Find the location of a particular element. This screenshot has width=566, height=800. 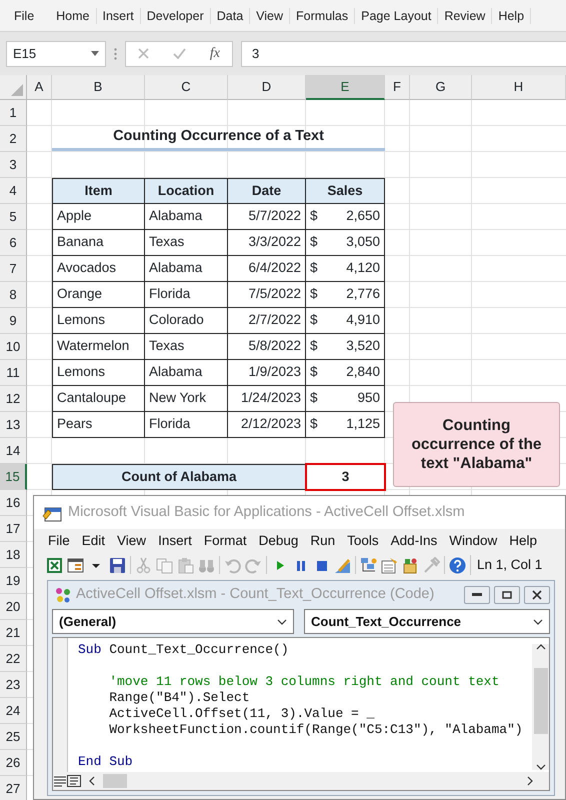

module-icon is located at coordinates (63, 595).